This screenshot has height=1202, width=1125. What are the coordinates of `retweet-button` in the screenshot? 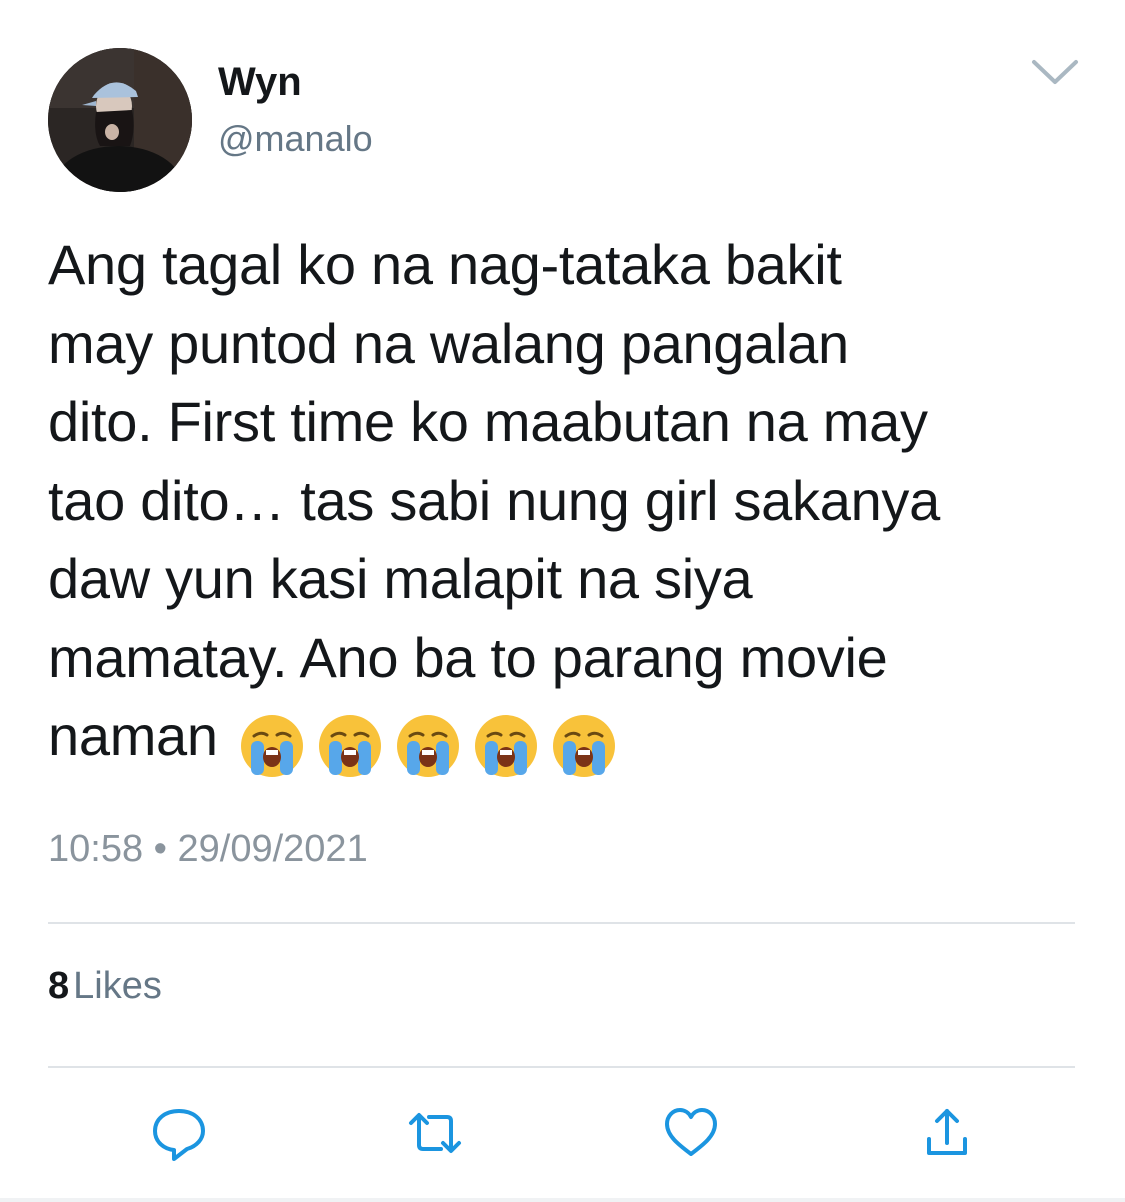 It's located at (435, 1133).